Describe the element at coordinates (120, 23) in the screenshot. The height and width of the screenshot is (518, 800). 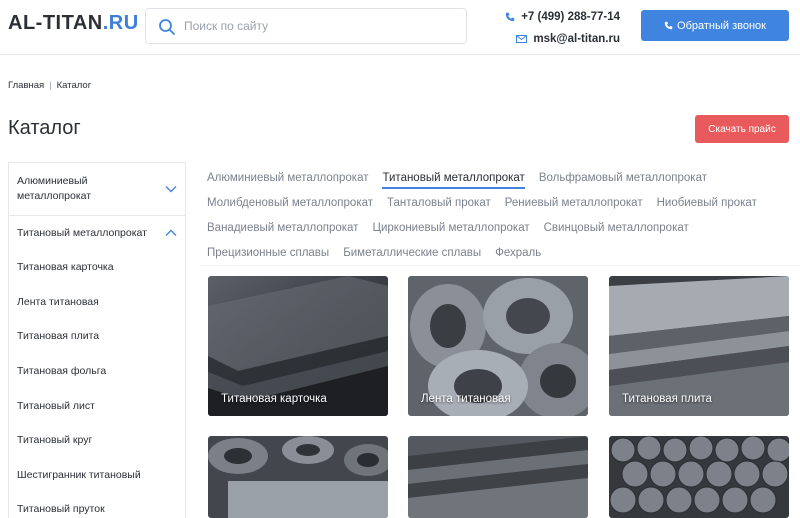
I see `logo-suffix: .RU` at that location.